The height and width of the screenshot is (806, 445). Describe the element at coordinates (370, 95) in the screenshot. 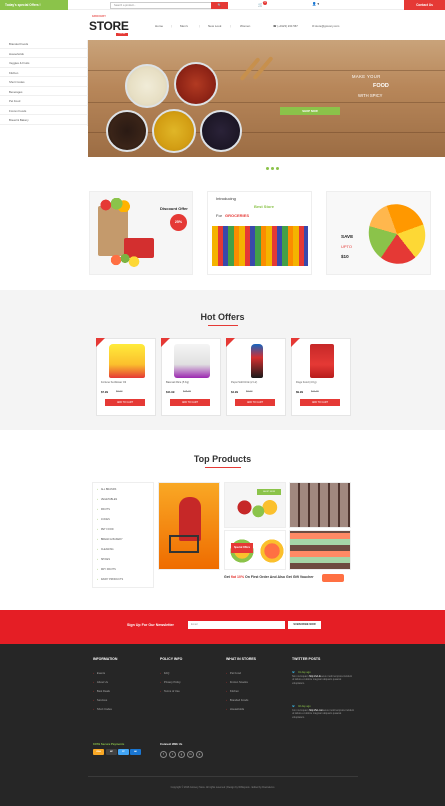

I see `banner-headline-3: WITH SPICY` at that location.